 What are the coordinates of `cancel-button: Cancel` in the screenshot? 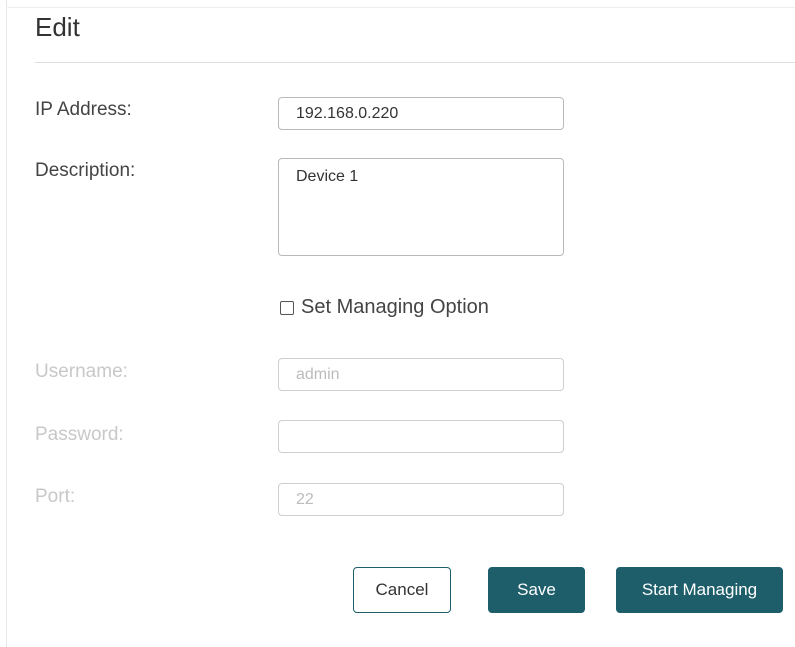 It's located at (402, 590).